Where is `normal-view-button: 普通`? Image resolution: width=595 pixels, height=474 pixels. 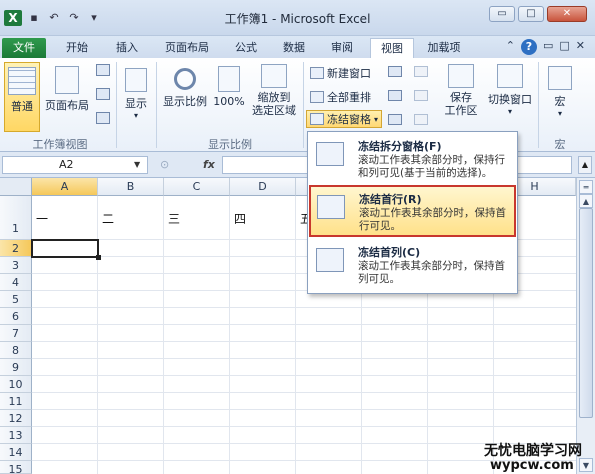 normal-view-button: 普通 is located at coordinates (22, 97).